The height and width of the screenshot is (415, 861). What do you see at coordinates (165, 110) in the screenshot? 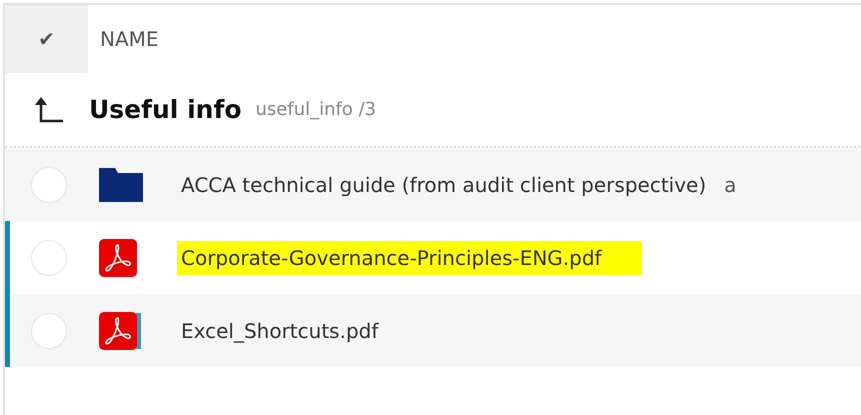
I see `folder-title: Useful info` at bounding box center [165, 110].